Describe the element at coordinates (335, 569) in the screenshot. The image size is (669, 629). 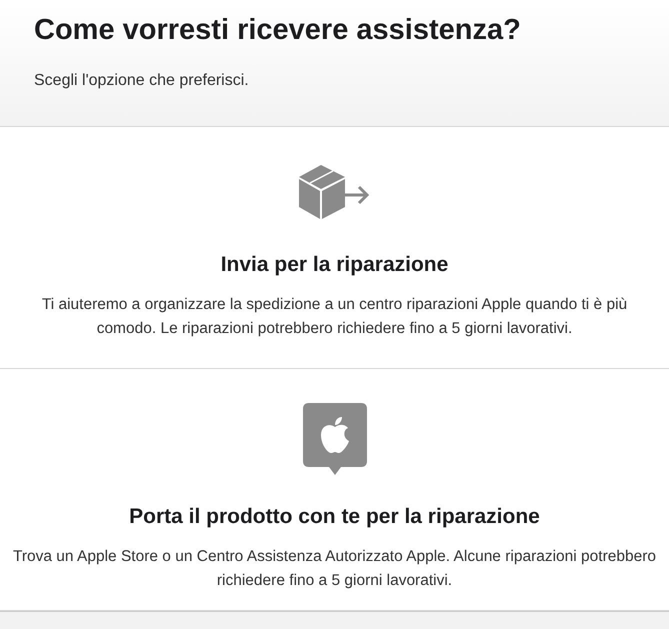
I see `option-description: Trova un Apple Store o un Centro Assistenza Autorizzato Apple. Alcune riparazioni potrebbero richiedere fino a 5 giorni lavorativi.` at that location.